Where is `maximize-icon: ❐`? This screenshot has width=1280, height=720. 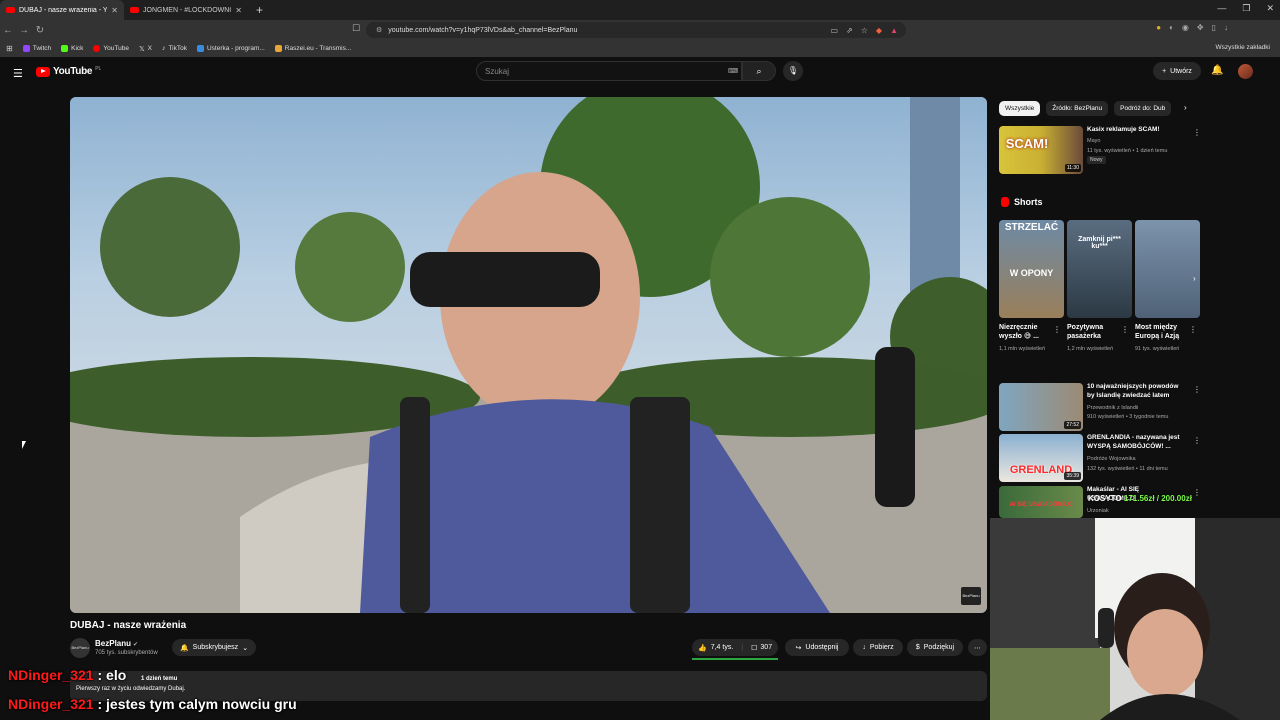
maximize-icon: ❐ is located at coordinates (1246, 8).